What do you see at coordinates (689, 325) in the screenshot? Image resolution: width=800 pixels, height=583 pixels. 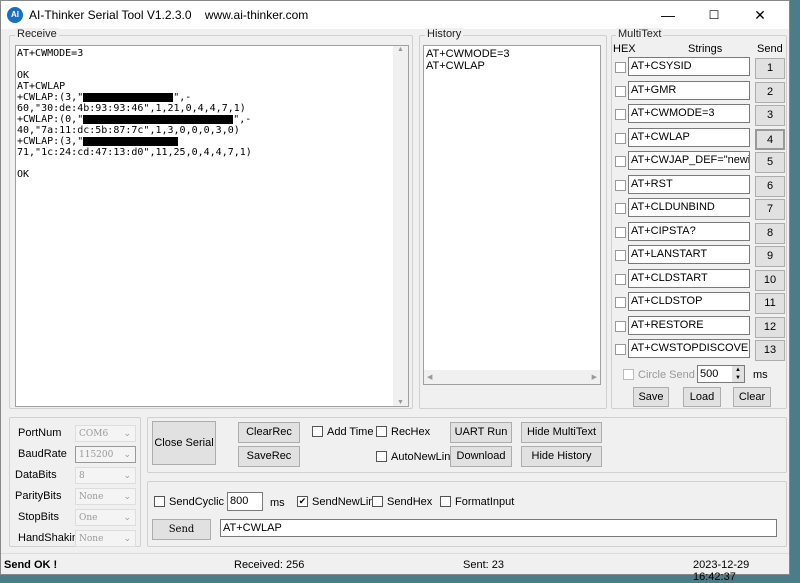 I see `multitext-string-input: AT+RESTORE` at bounding box center [689, 325].